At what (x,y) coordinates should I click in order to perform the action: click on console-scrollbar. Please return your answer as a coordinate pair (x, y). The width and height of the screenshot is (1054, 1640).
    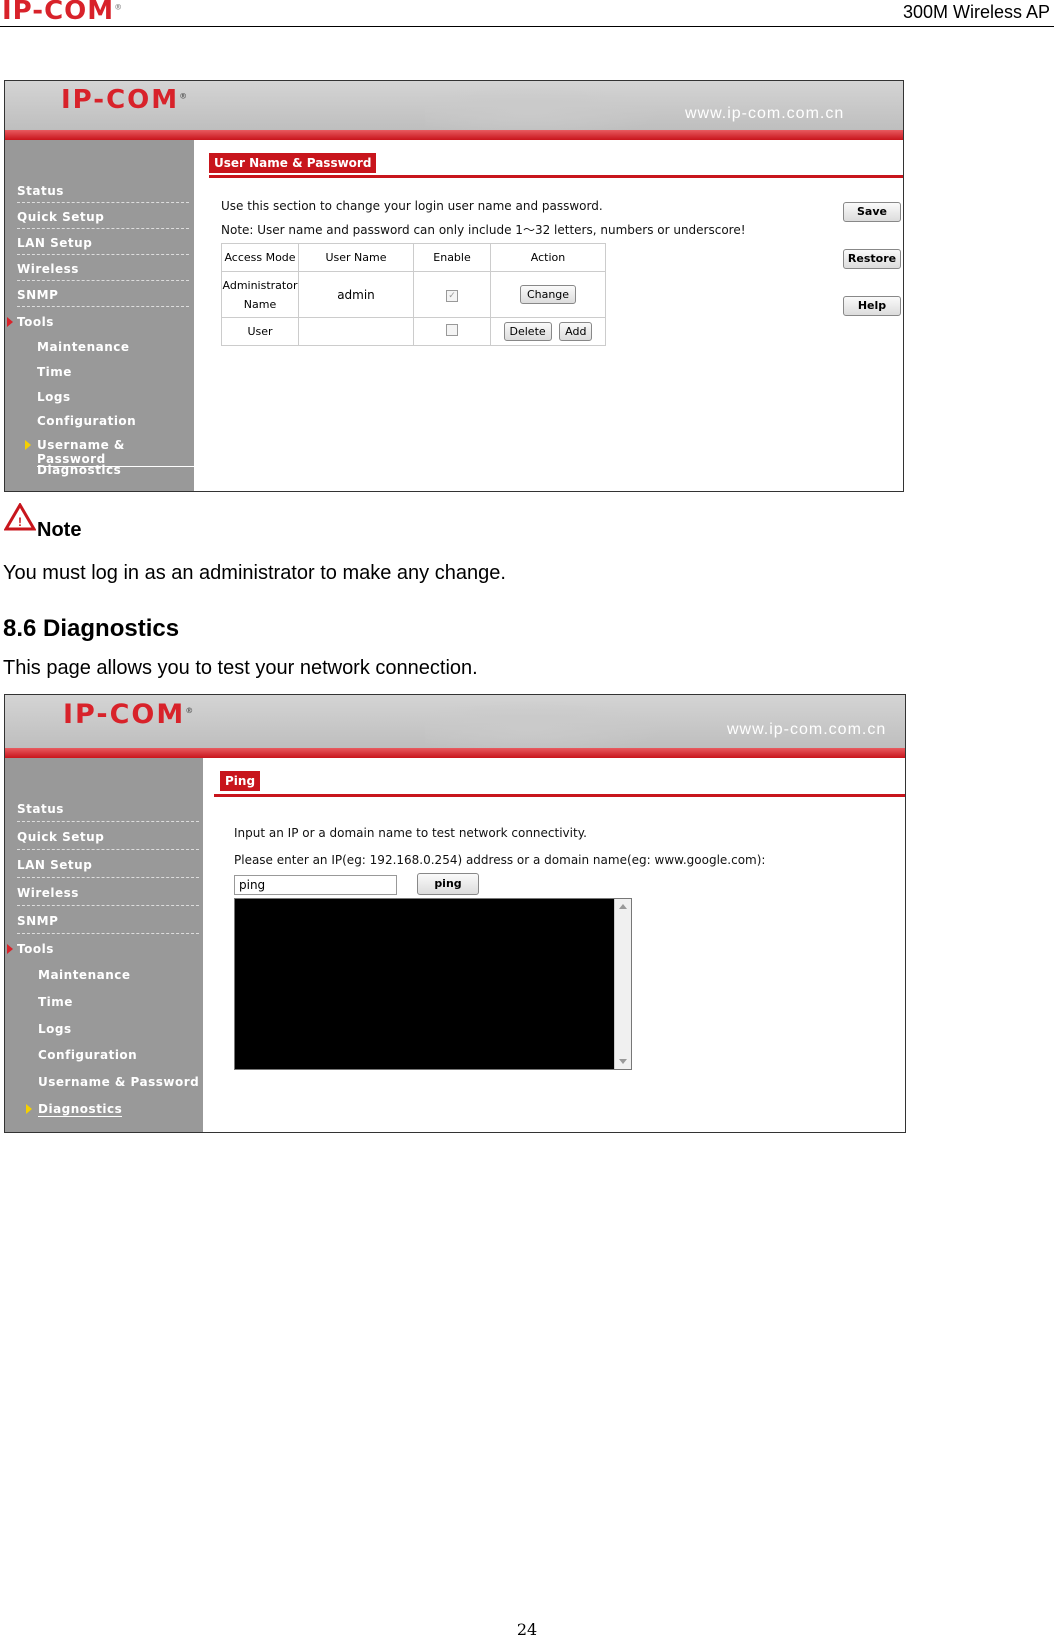
    Looking at the image, I should click on (622, 984).